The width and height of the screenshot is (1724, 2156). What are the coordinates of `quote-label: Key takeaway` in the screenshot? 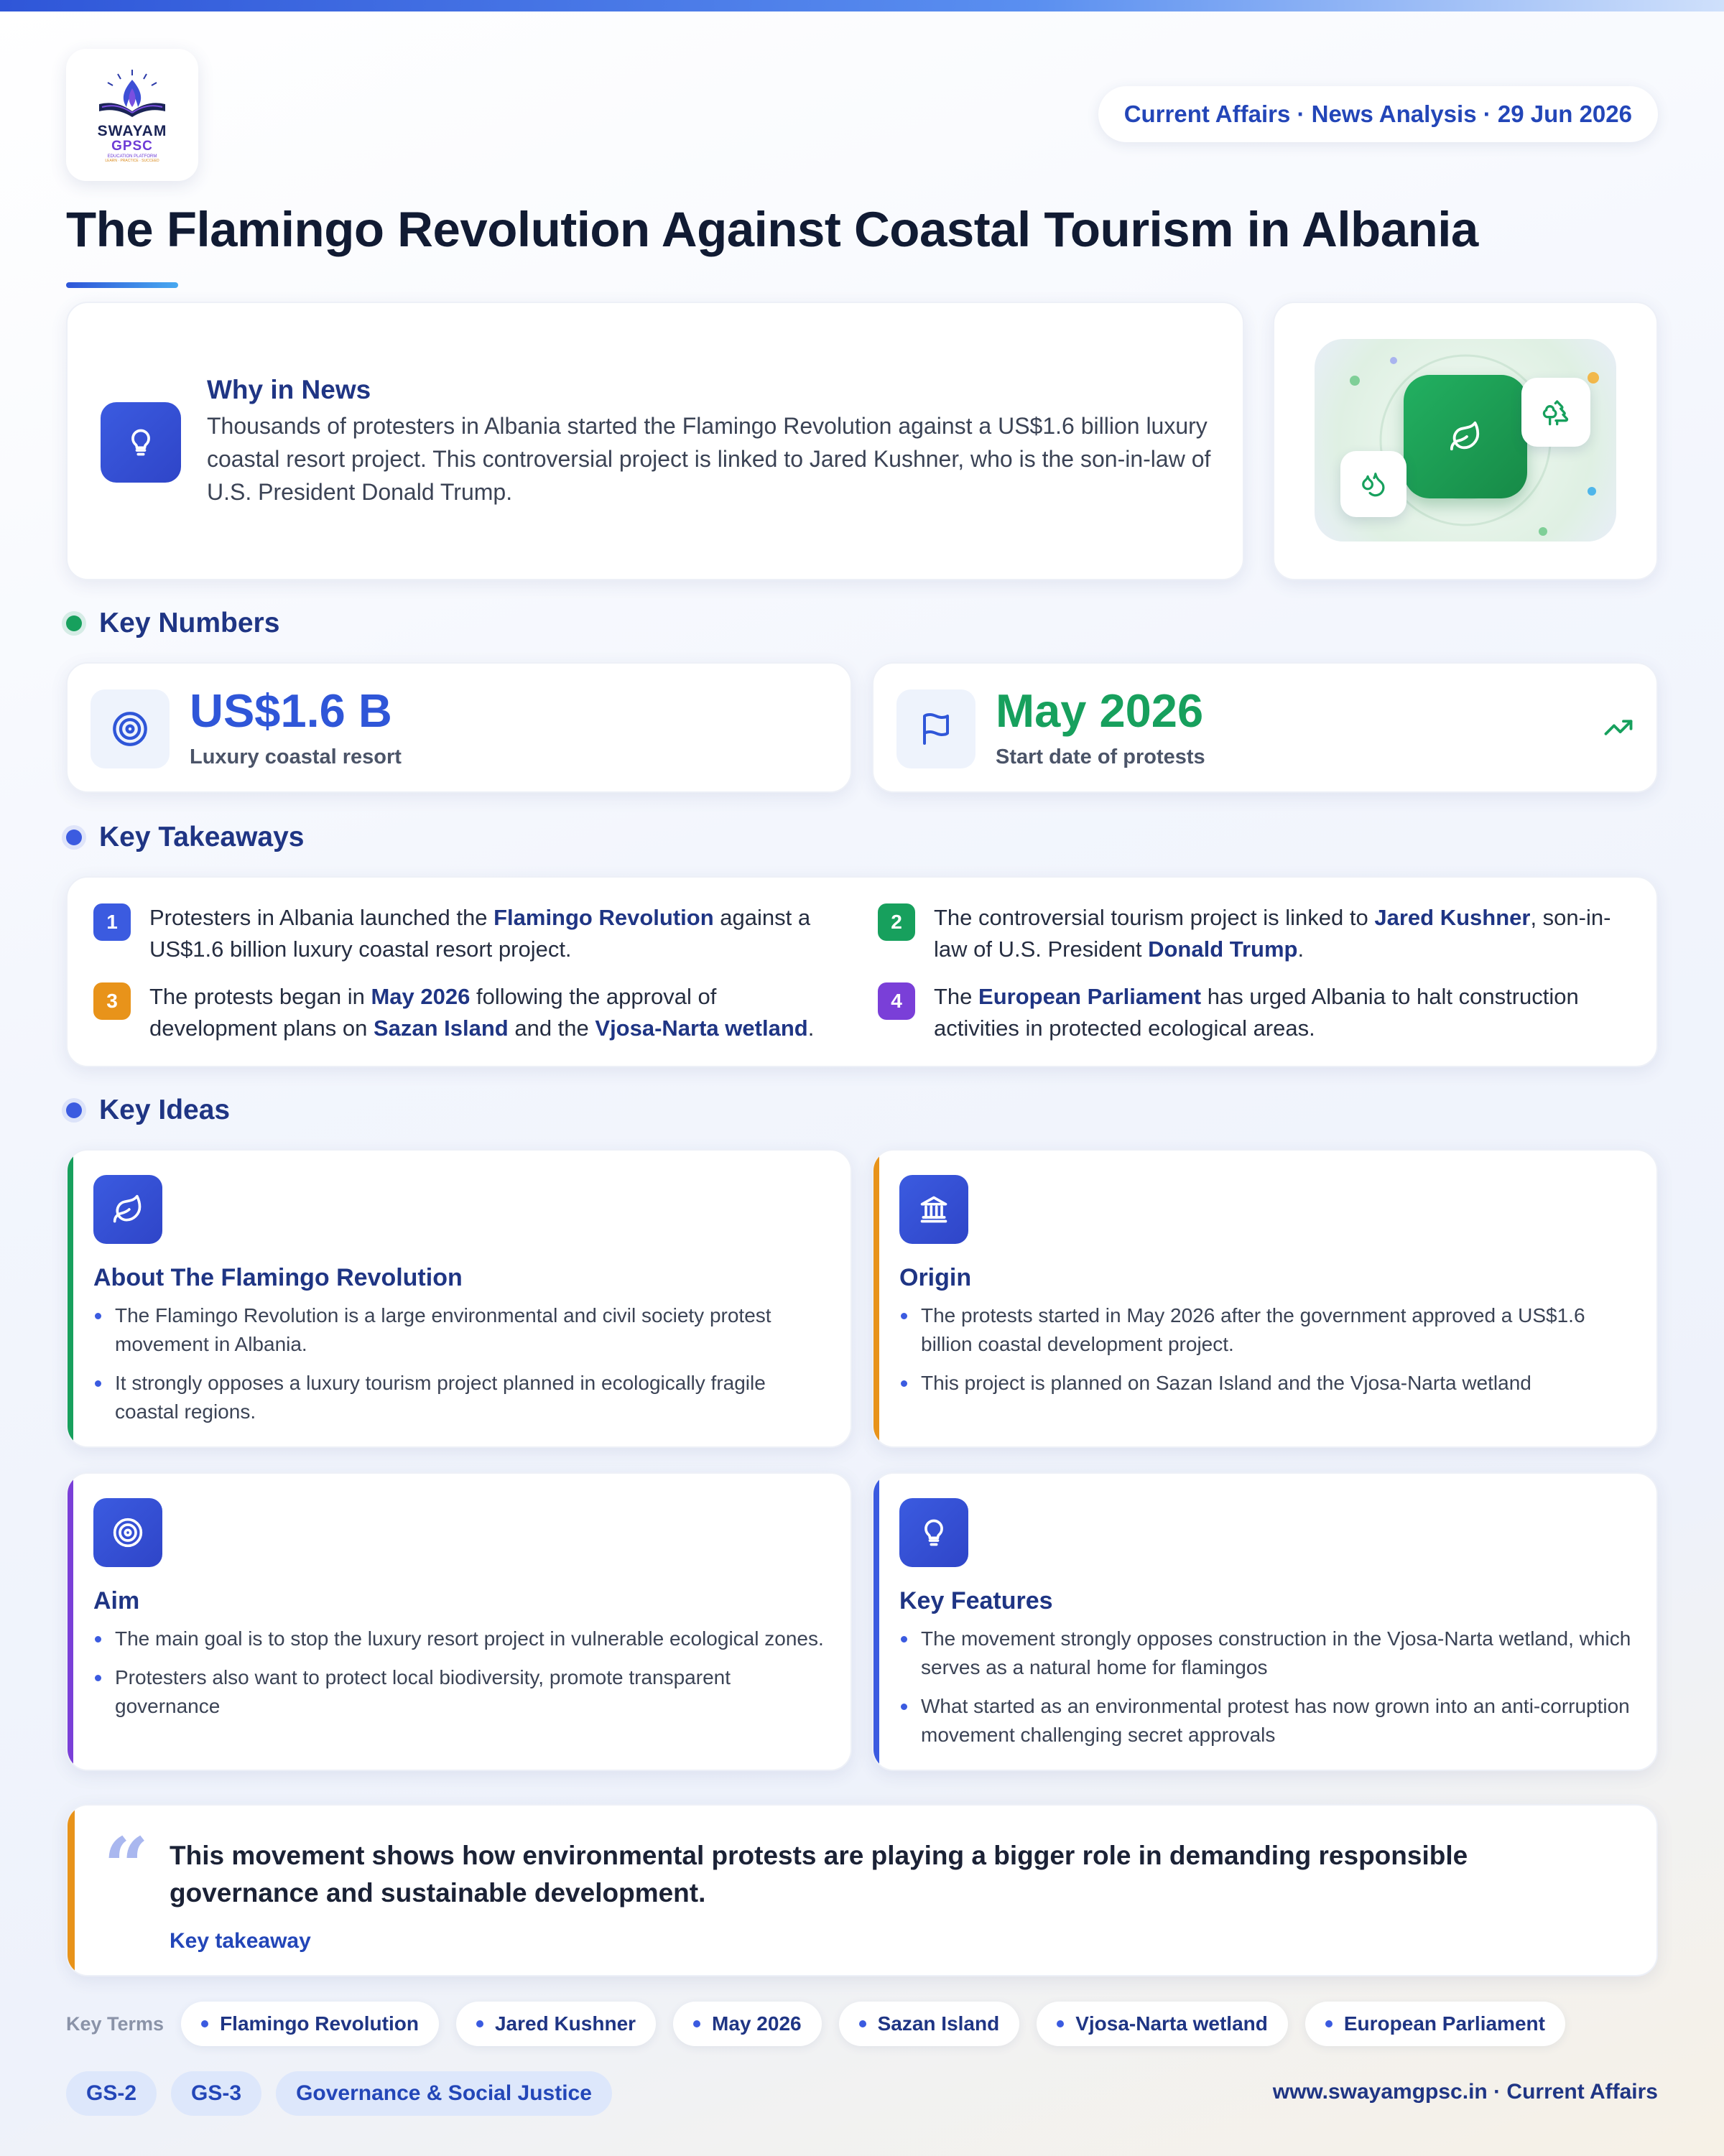 It's located at (241, 1941).